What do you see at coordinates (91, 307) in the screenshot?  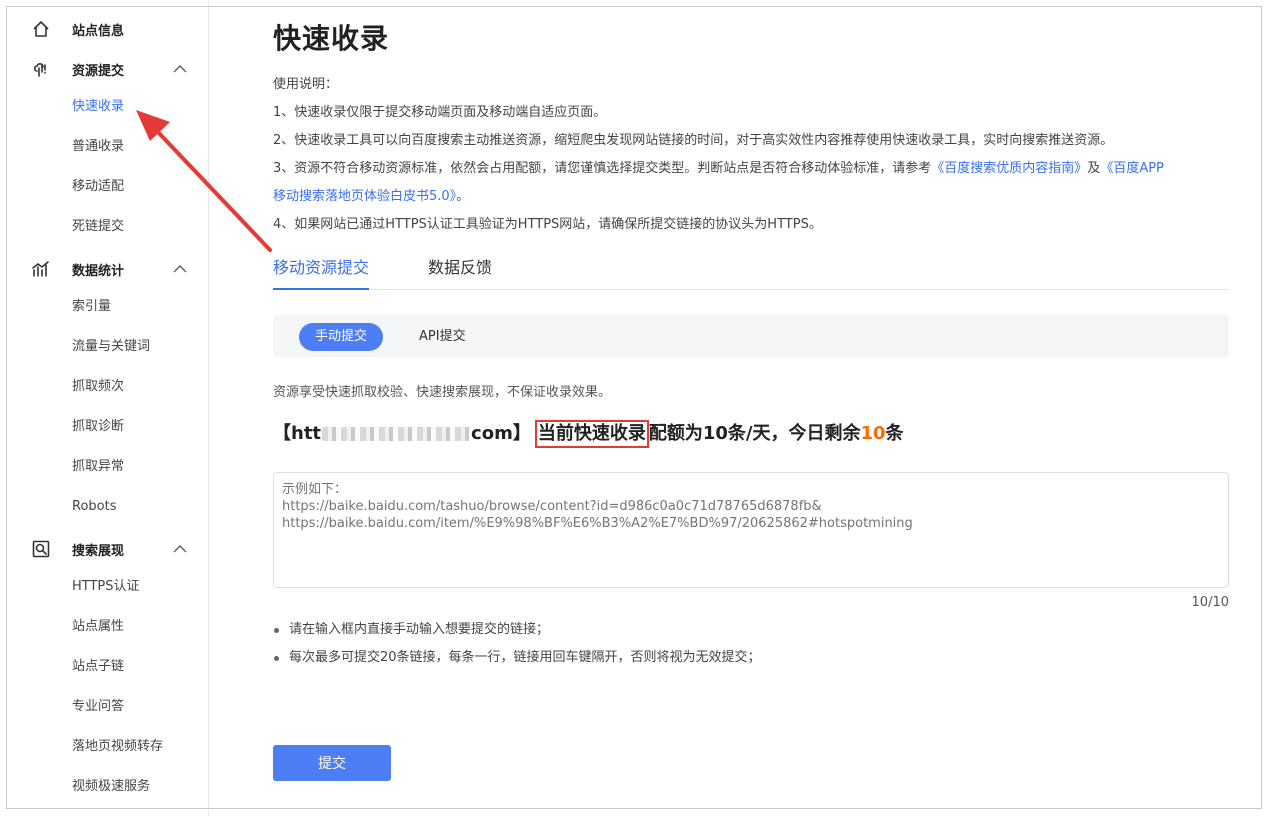 I see `sidebar-item-index-volume: 索引量` at bounding box center [91, 307].